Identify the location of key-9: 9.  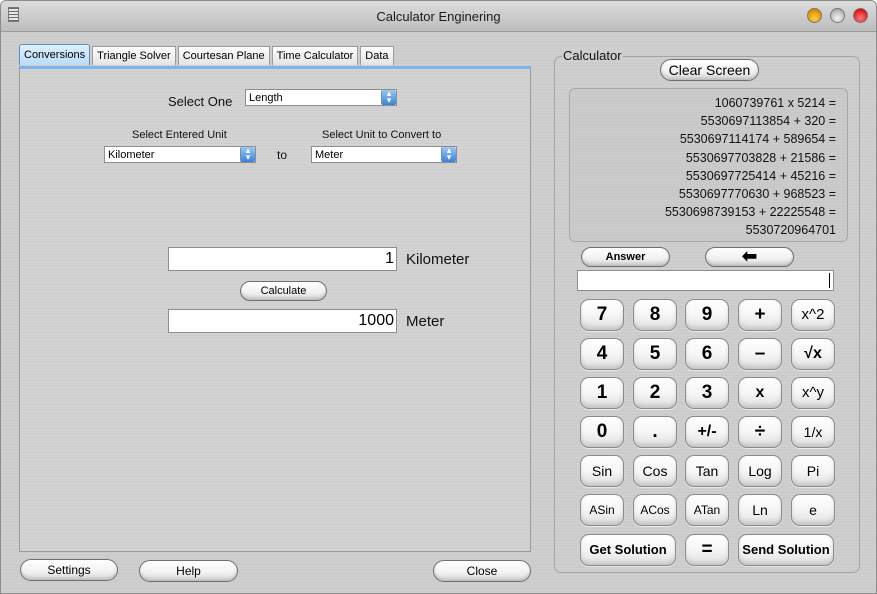
(707, 315).